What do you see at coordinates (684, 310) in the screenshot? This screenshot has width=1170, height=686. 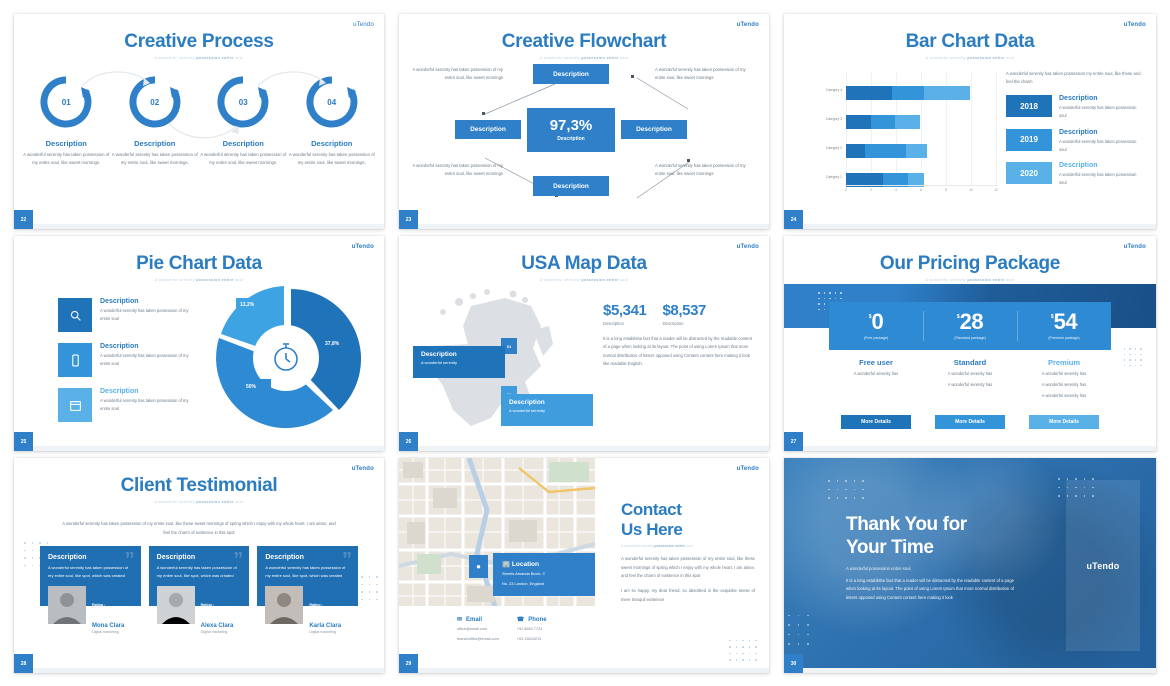 I see `stat-value: $8,537` at bounding box center [684, 310].